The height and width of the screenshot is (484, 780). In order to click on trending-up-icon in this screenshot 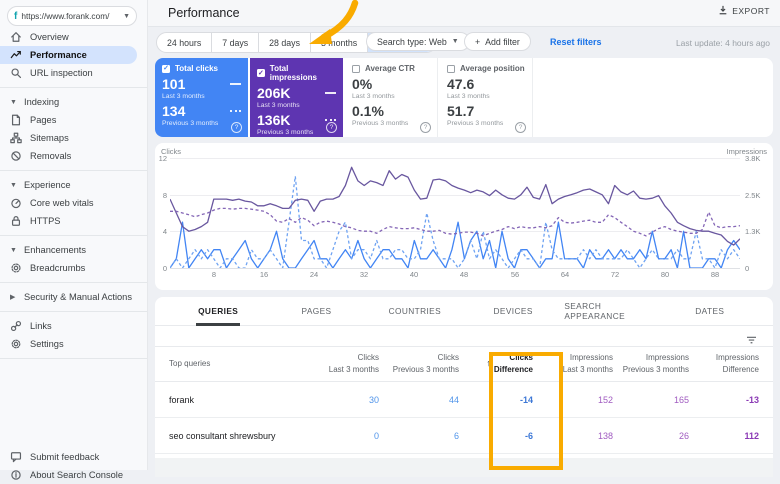, I will do `click(16, 55)`.